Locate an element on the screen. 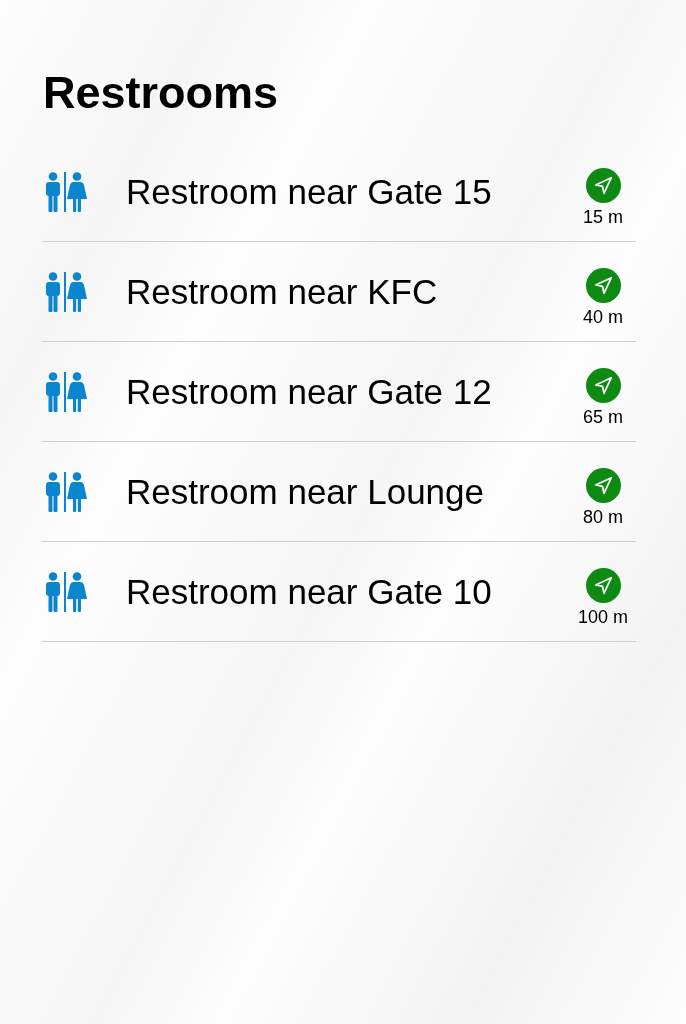  restroom-name: Restroom near Lounge is located at coordinates (305, 491).